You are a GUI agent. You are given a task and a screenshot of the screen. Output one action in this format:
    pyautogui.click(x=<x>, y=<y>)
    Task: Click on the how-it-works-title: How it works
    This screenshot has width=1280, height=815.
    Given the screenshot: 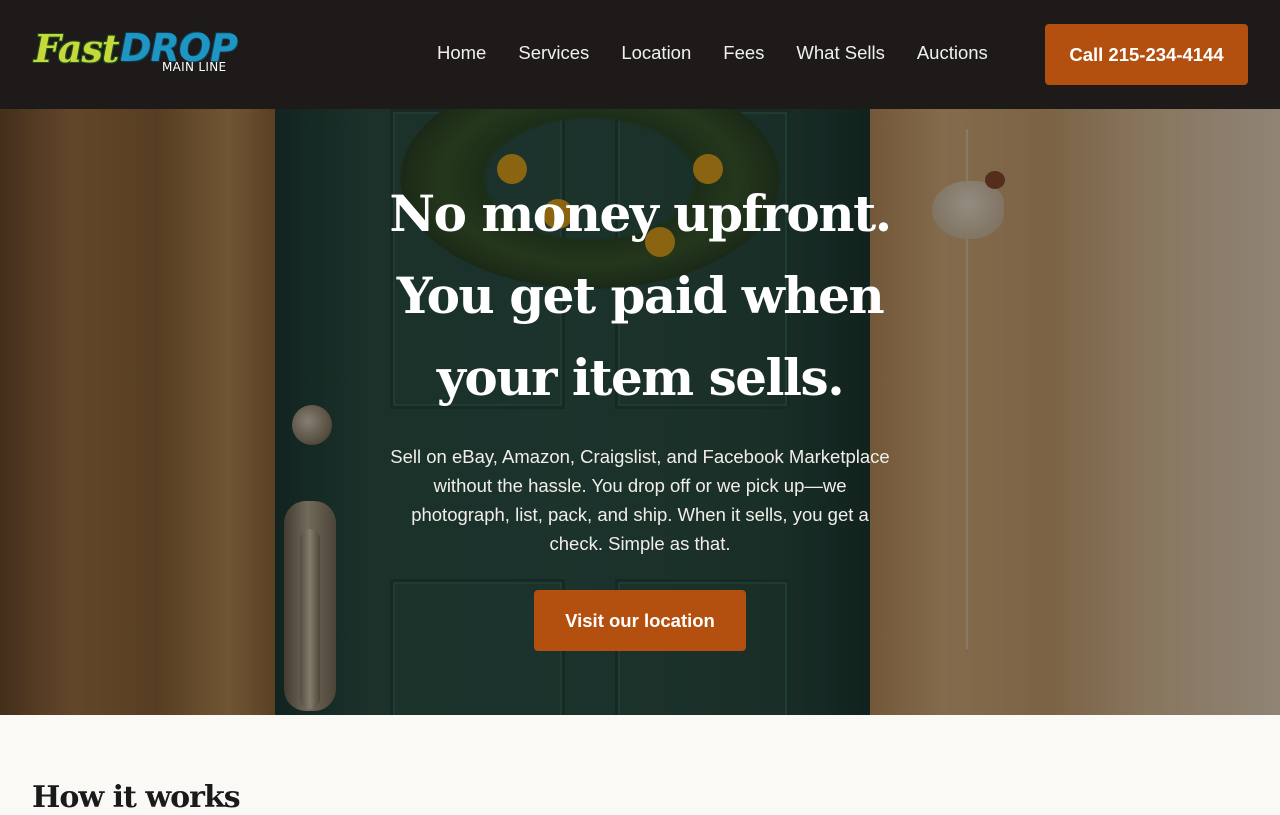 What is the action you would take?
    pyautogui.click(x=136, y=797)
    